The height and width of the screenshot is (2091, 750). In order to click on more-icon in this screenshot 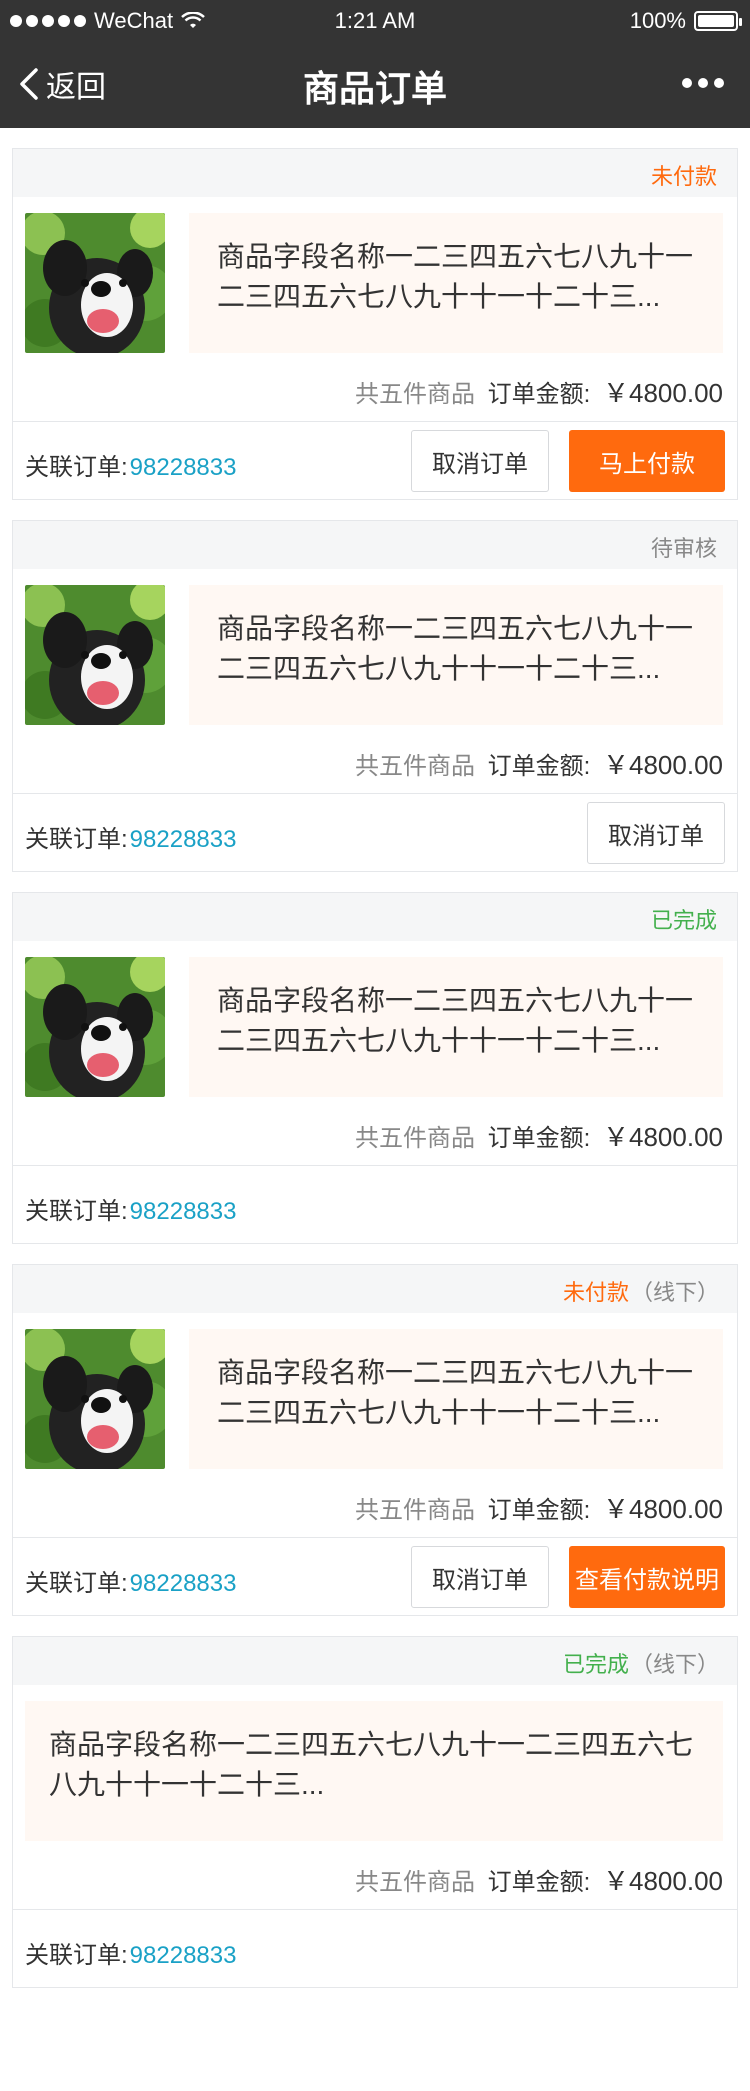, I will do `click(703, 83)`.